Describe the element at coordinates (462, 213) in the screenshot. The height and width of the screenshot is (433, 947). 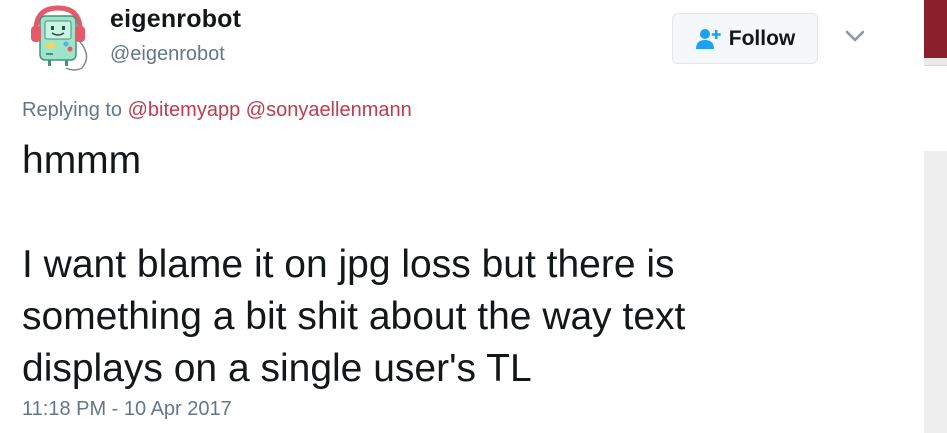
I see `paragraph-break` at that location.